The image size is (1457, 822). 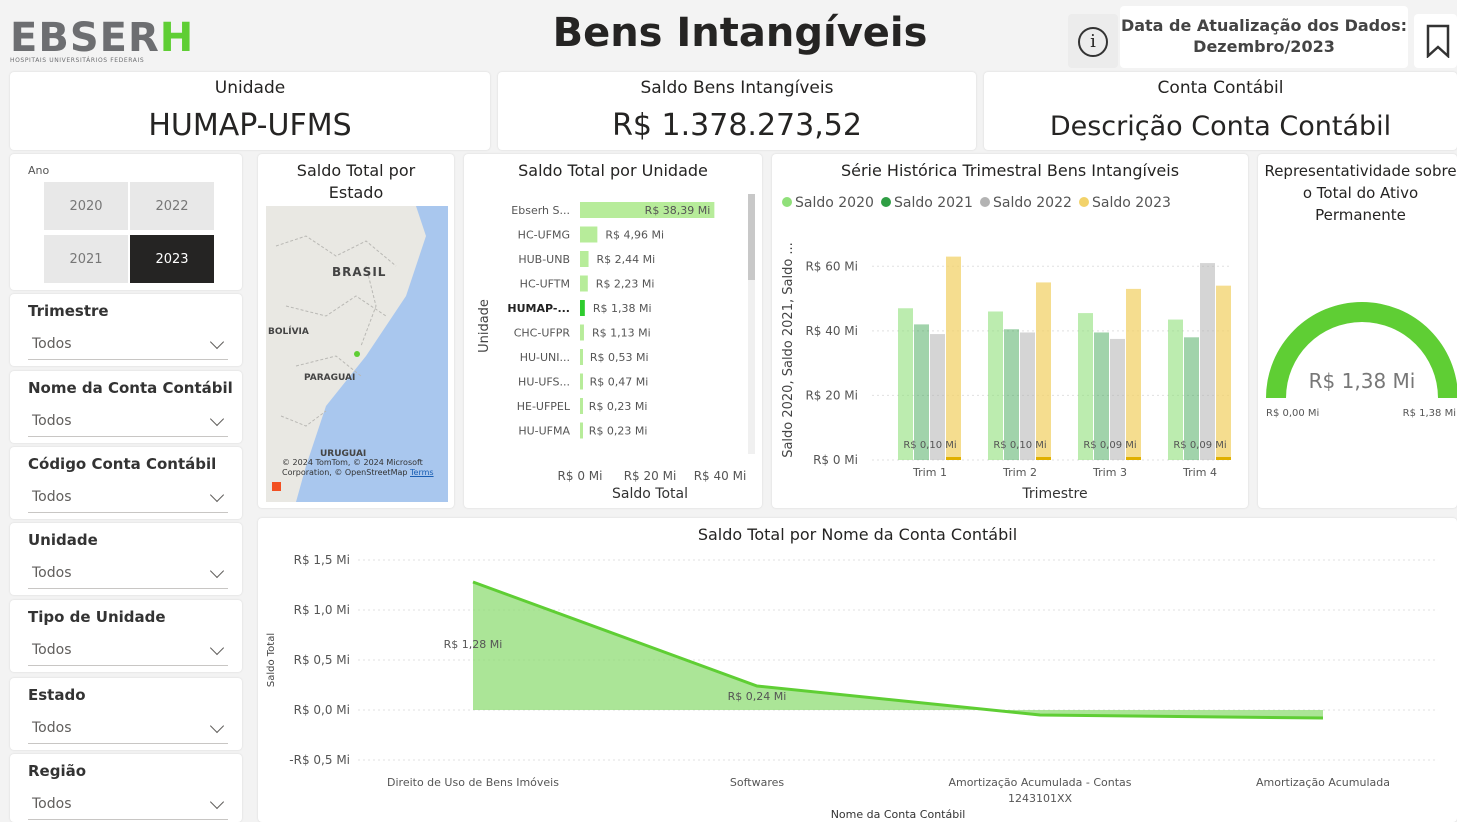 I want to click on map-title: Saldo Total por Estado, so click(x=356, y=181).